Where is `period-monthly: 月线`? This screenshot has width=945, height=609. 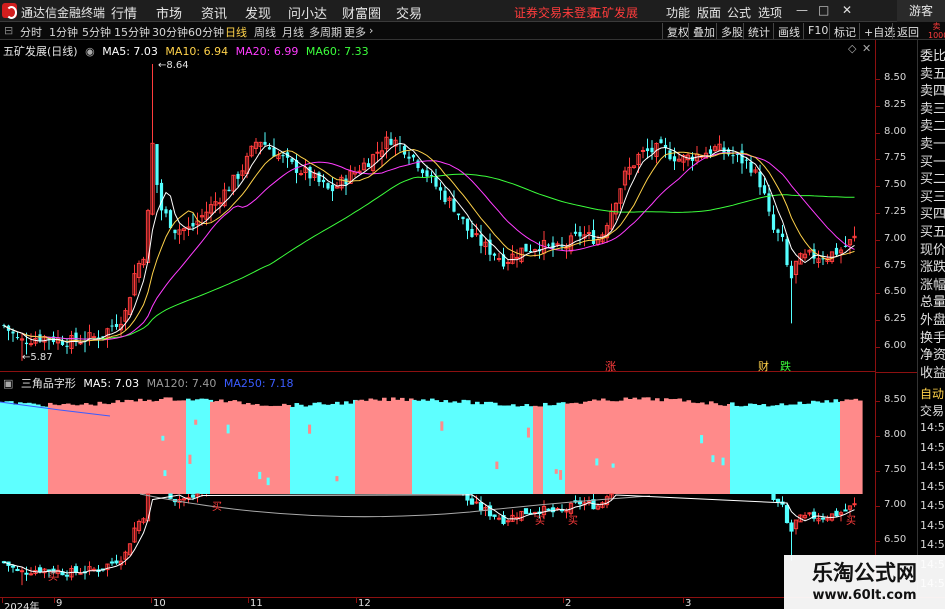
period-monthly: 月线 is located at coordinates (293, 32).